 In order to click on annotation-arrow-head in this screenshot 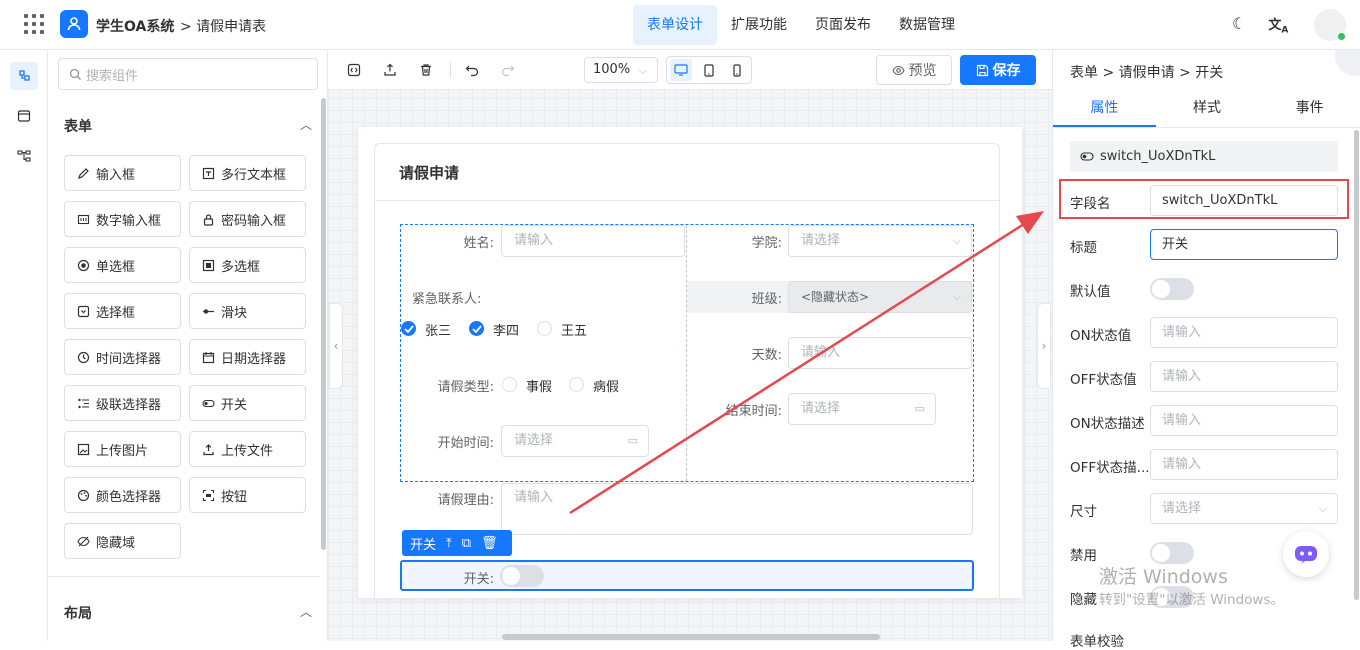, I will do `click(1030, 222)`.